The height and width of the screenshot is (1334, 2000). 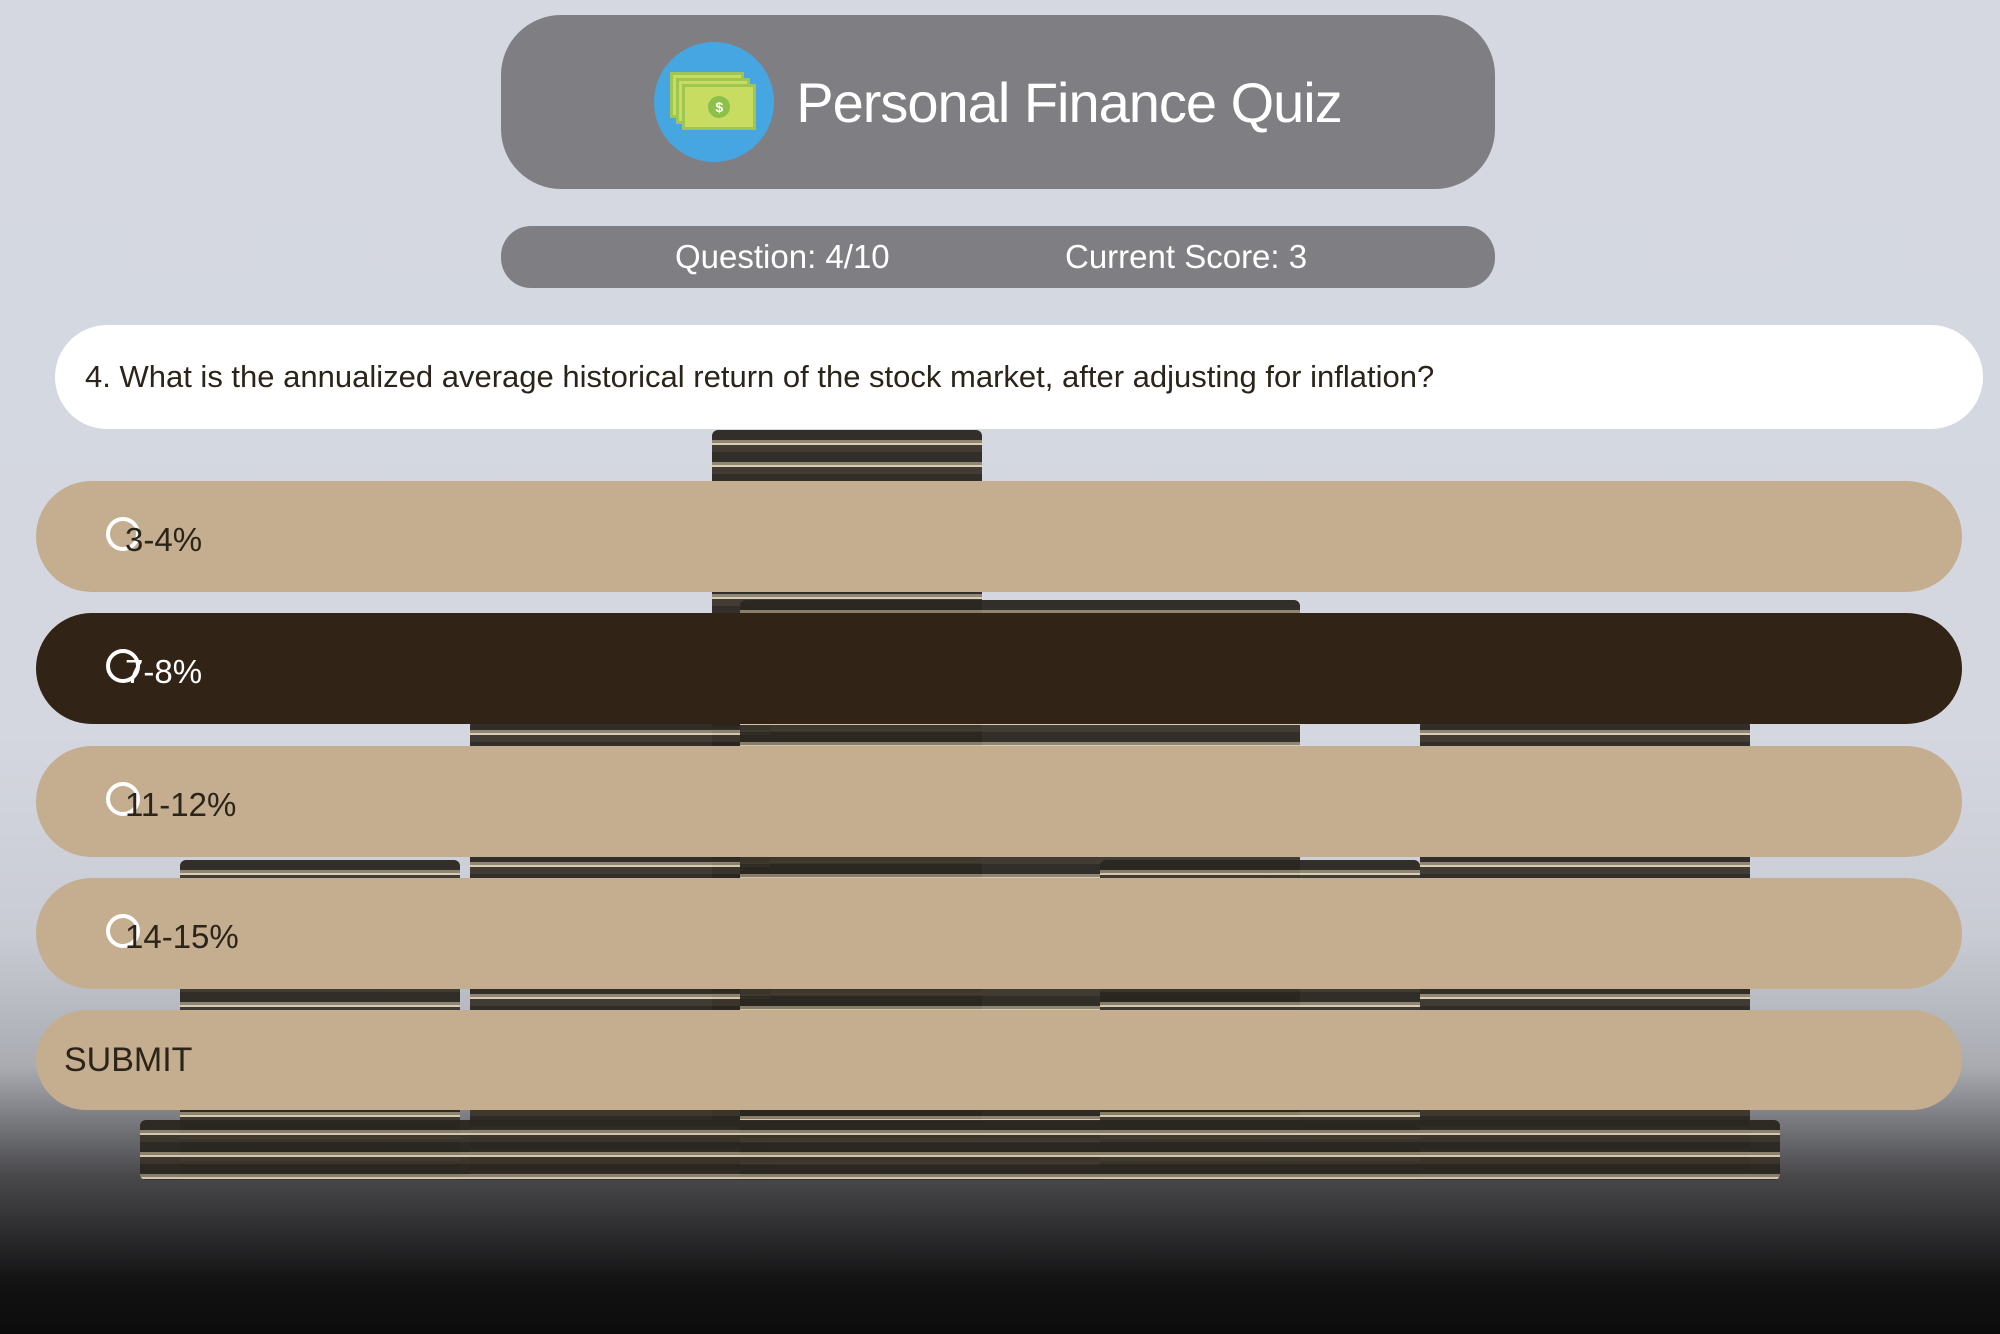 What do you see at coordinates (999, 801) in the screenshot?
I see `answer-option-3: 11-12%` at bounding box center [999, 801].